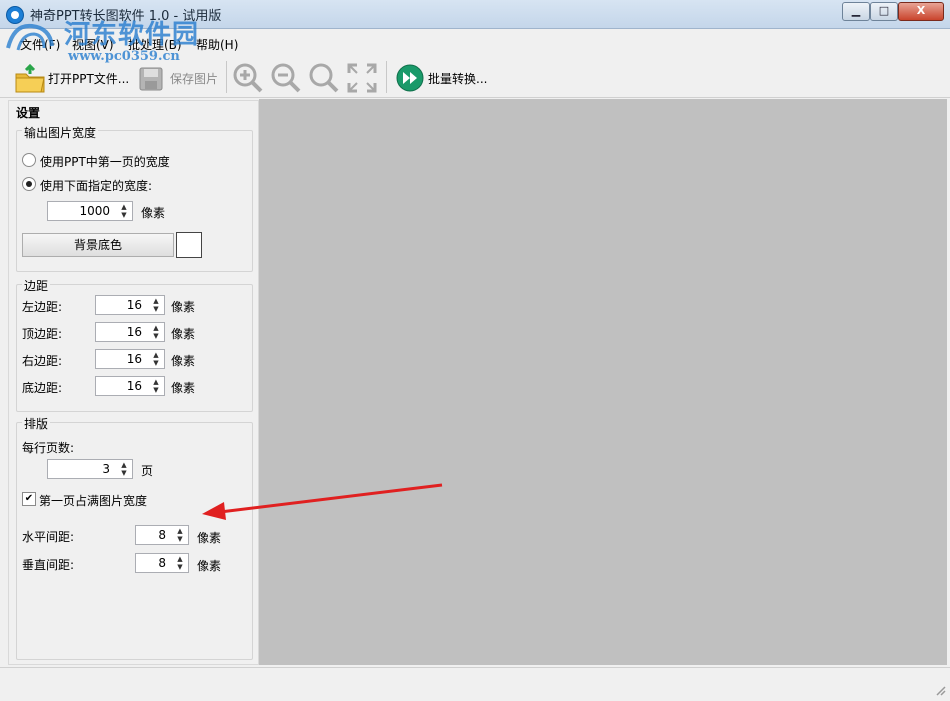 Image resolution: width=950 pixels, height=701 pixels. Describe the element at coordinates (921, 11) in the screenshot. I see `close-button: X` at that location.